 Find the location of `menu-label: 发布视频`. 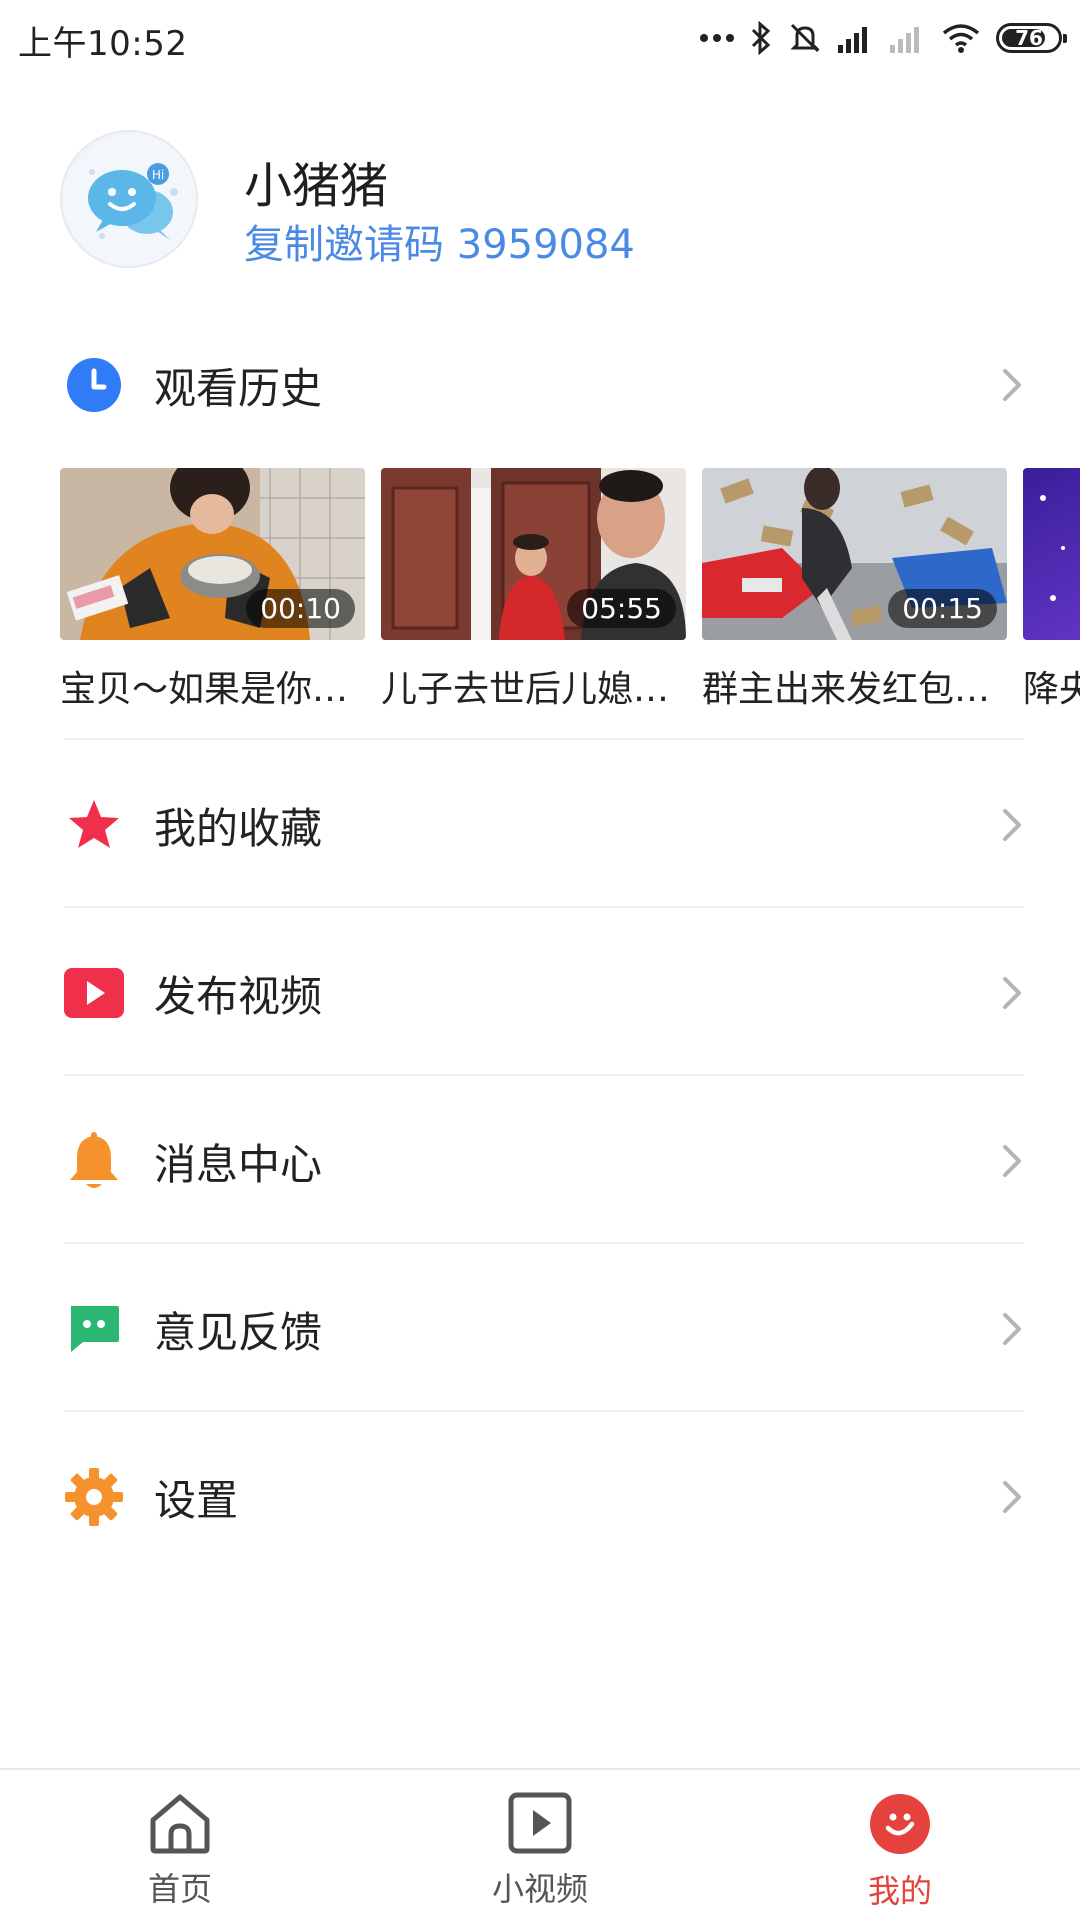

menu-label: 发布视频 is located at coordinates (238, 996).